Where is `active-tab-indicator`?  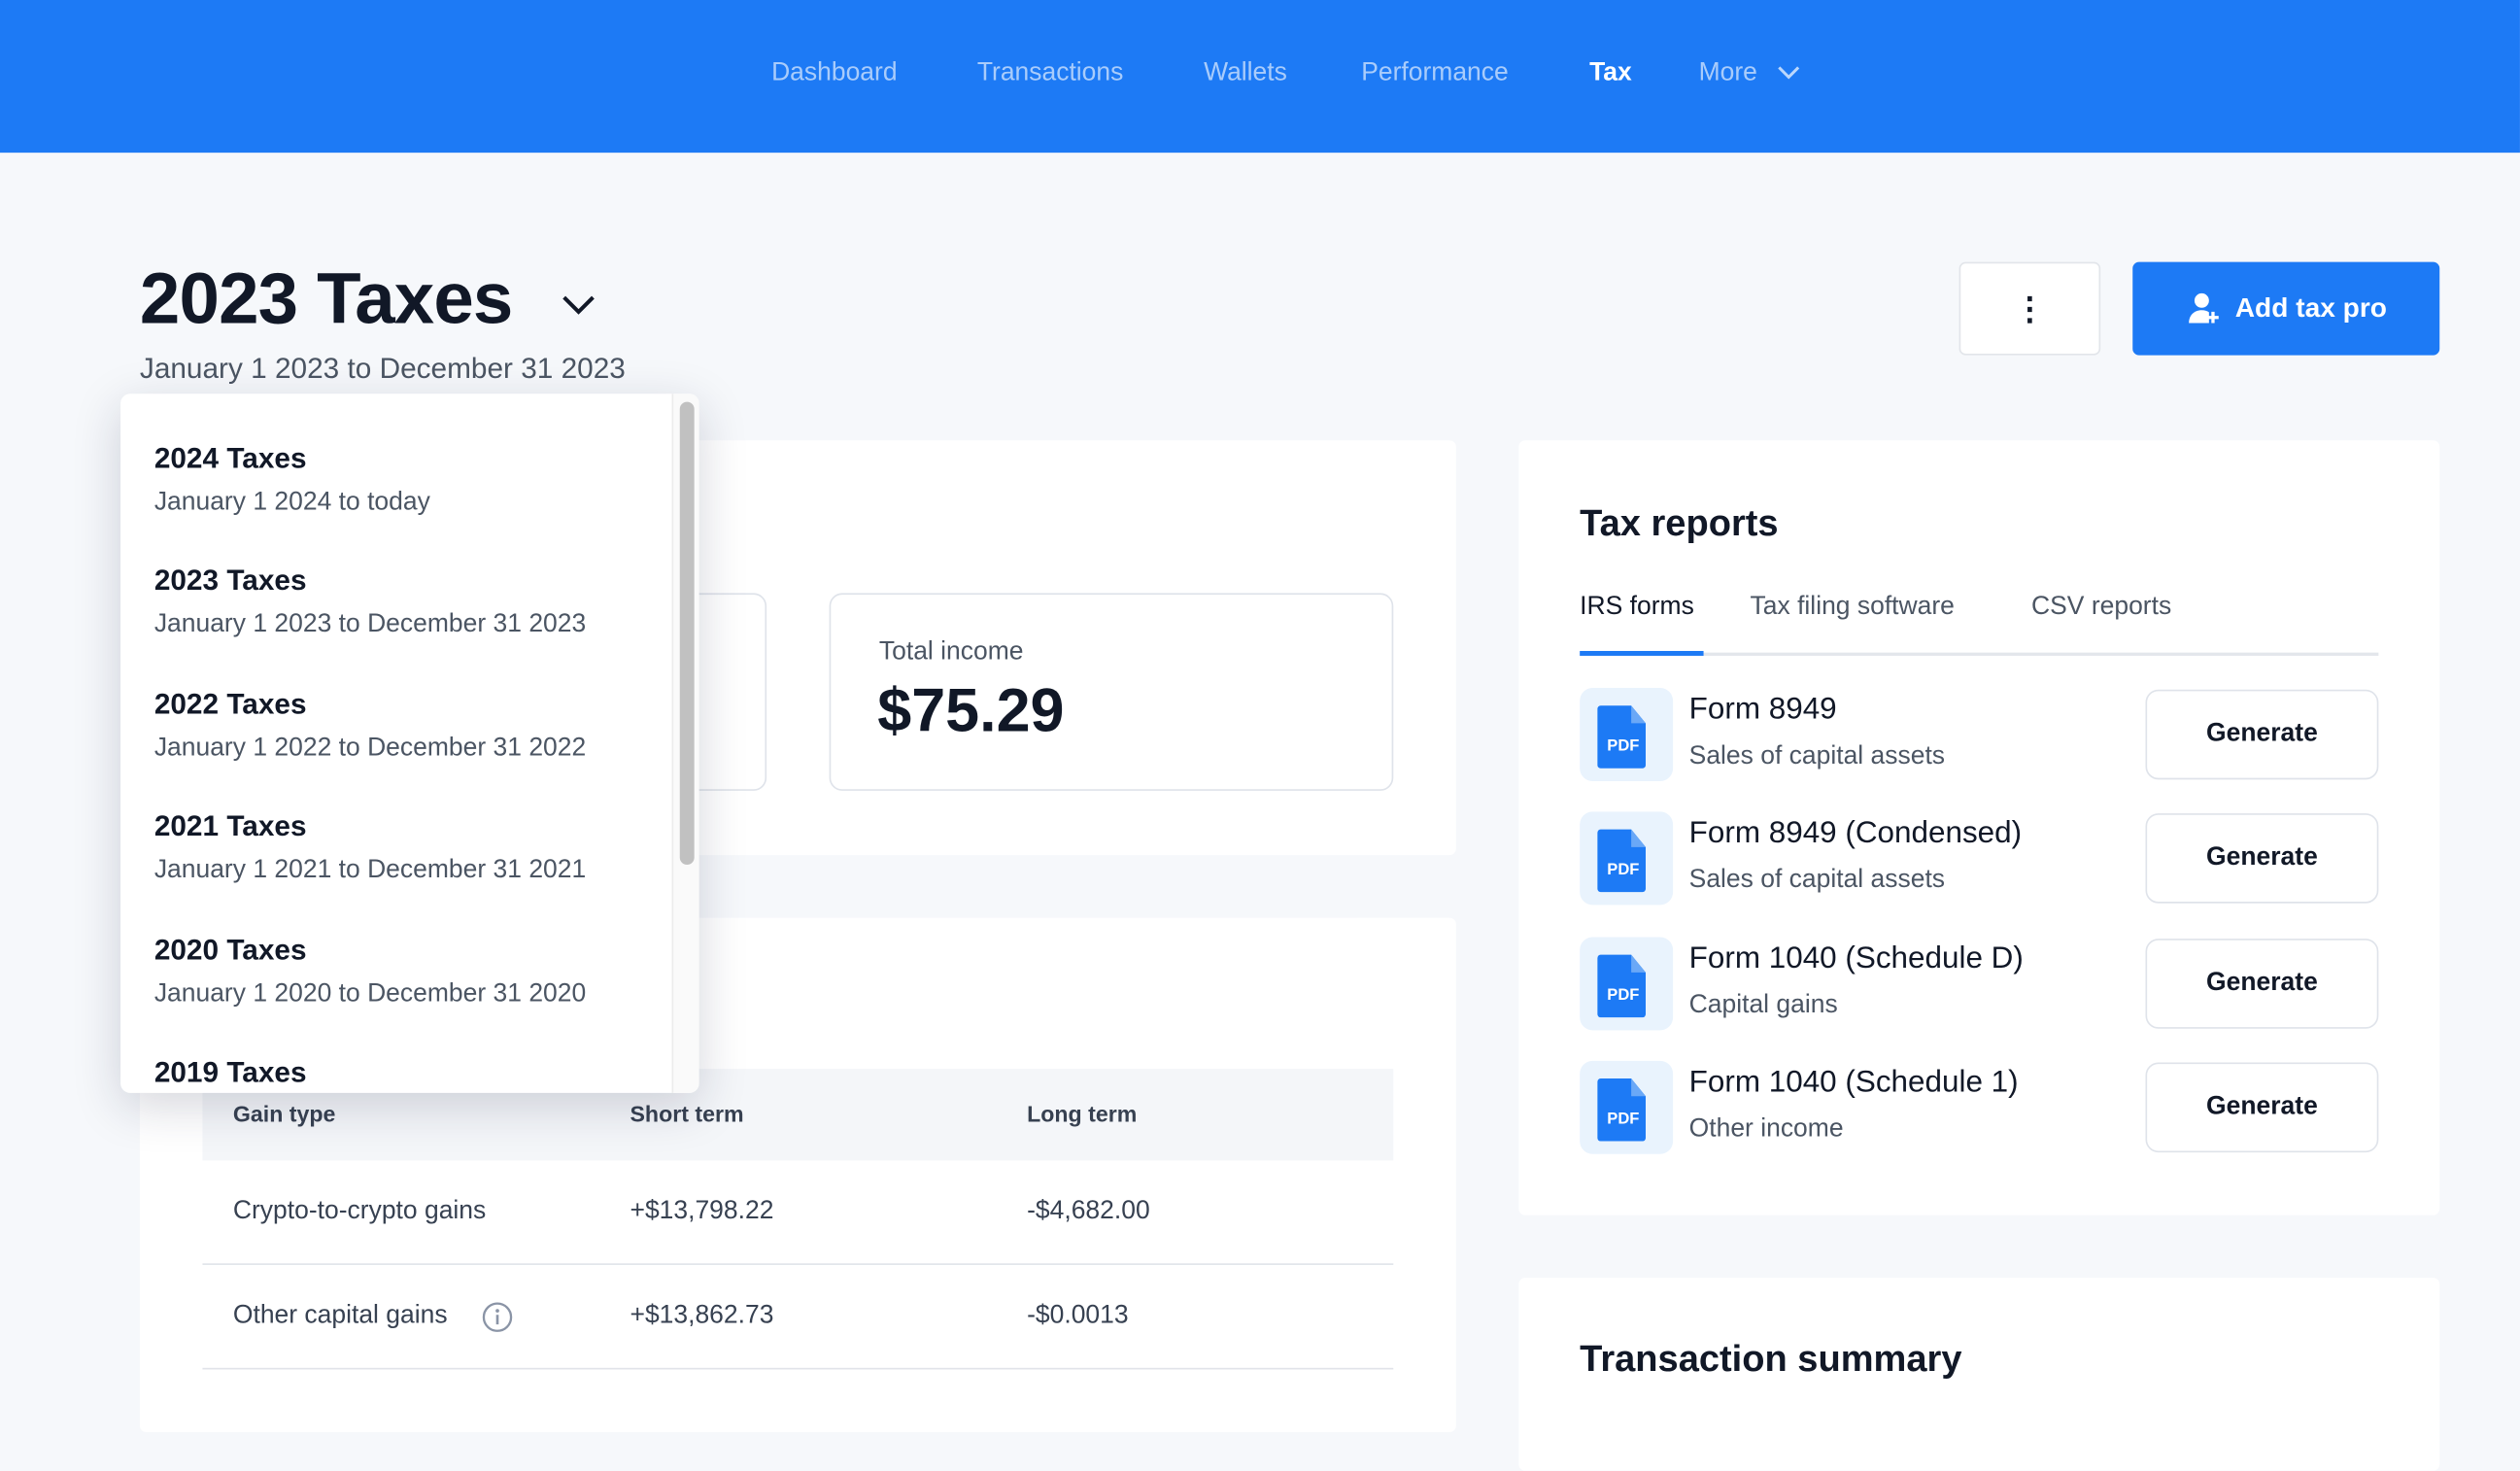
active-tab-indicator is located at coordinates (1642, 653).